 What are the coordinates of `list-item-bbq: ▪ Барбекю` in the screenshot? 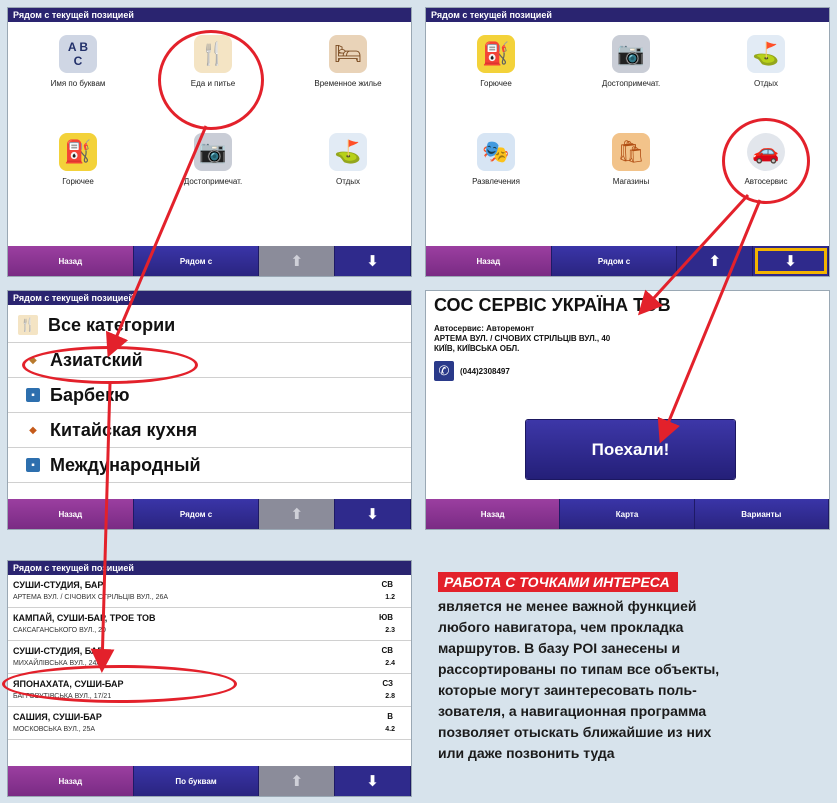 It's located at (209, 395).